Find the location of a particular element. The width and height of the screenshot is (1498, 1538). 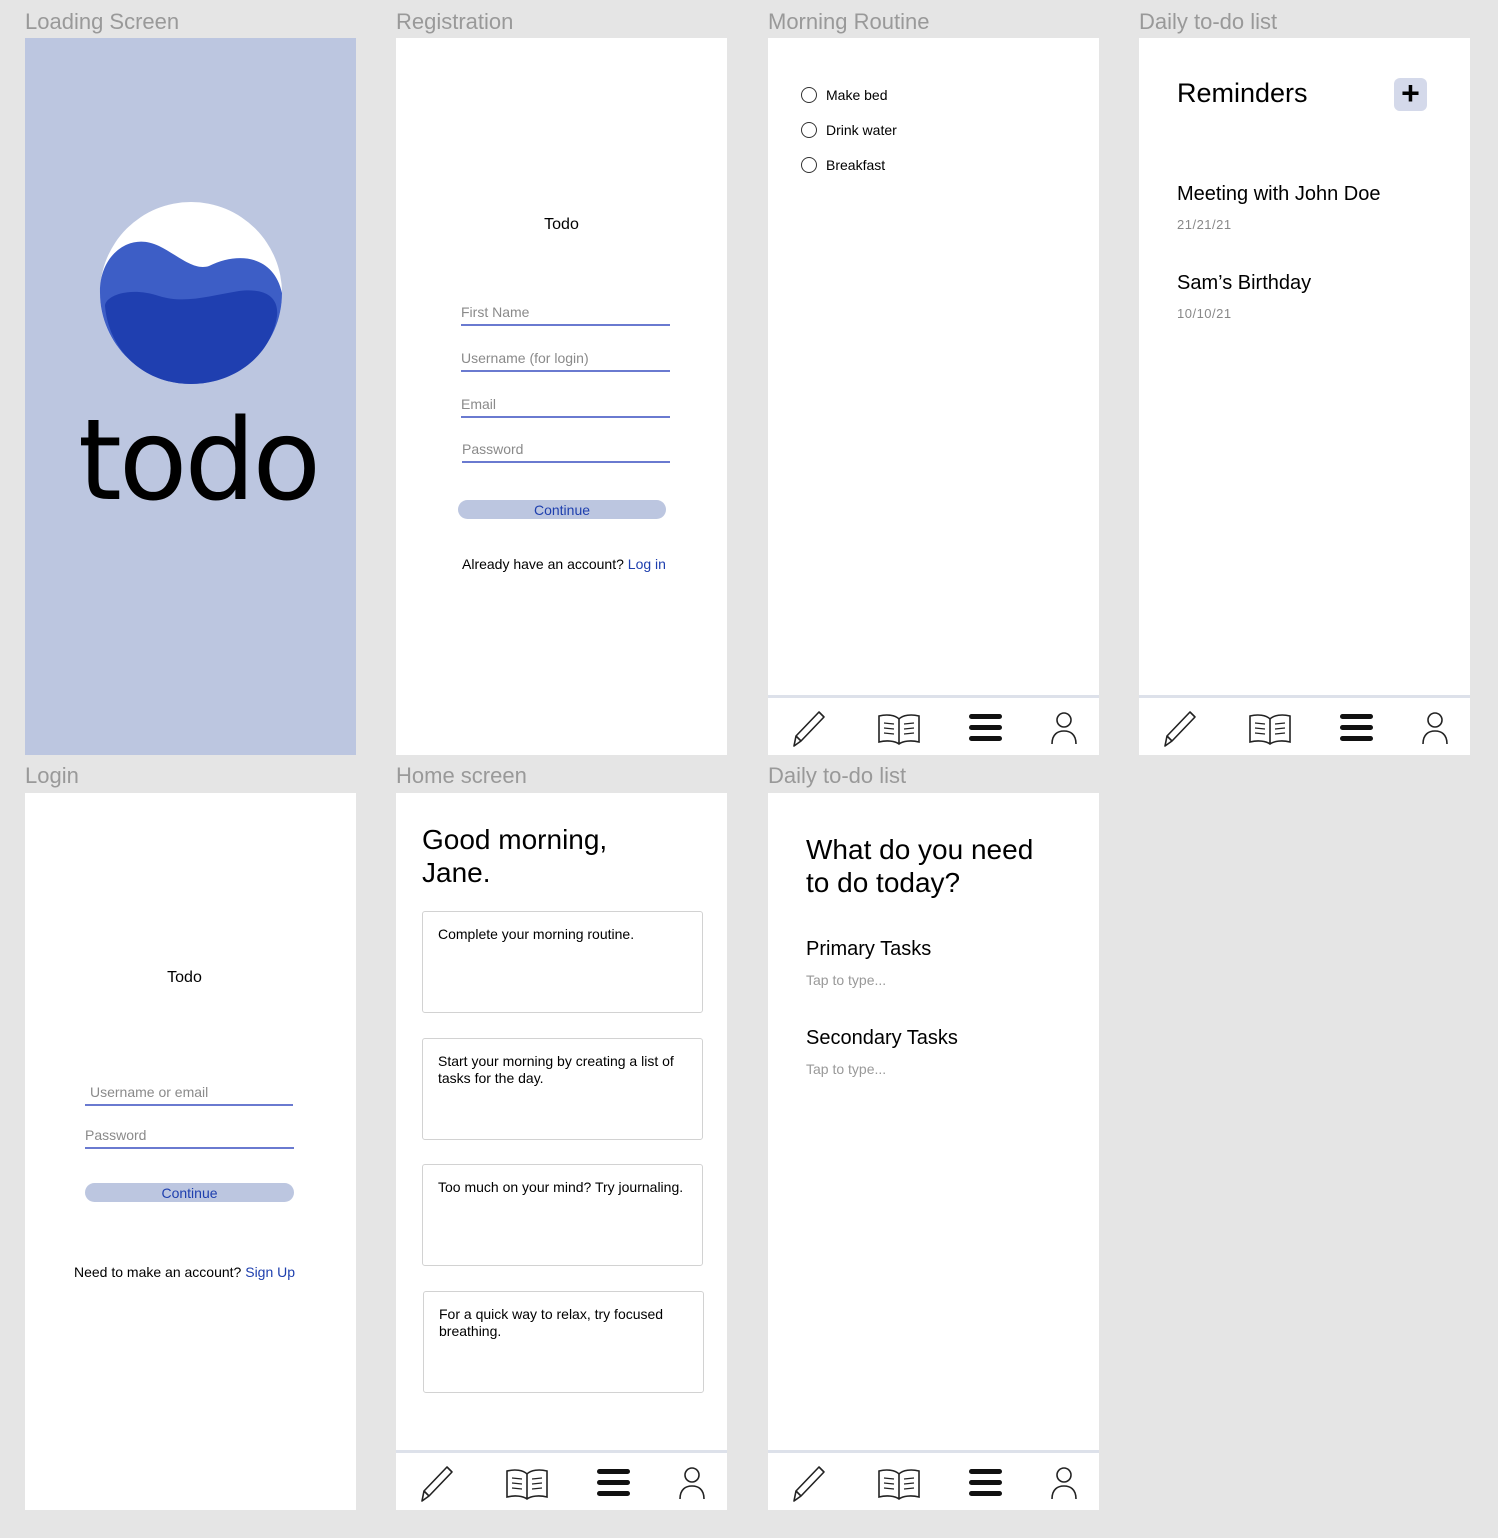

login-prompt-text: Already have an account? is located at coordinates (543, 564).